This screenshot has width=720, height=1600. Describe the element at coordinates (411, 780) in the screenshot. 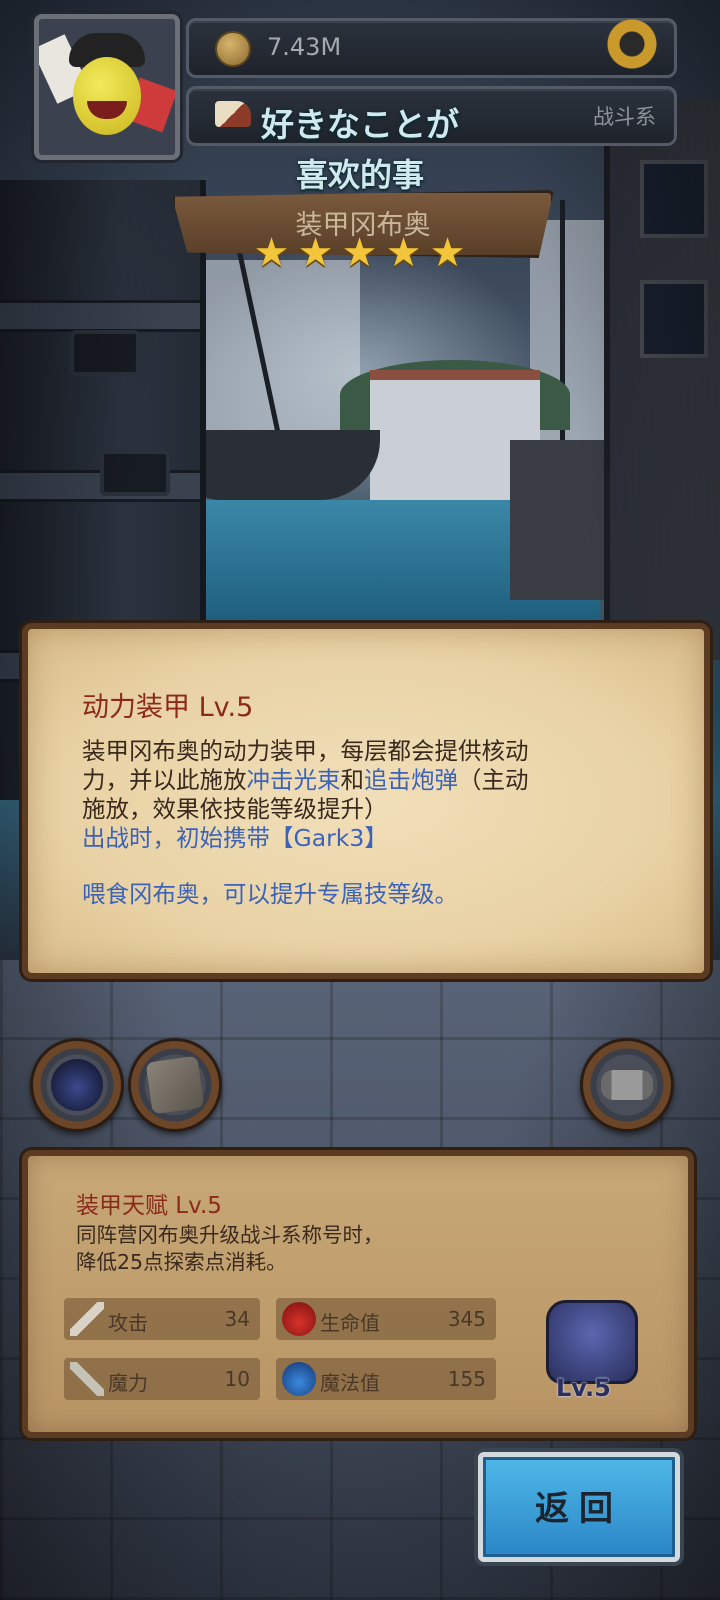

I see `skill-keyword-shell: 追击炮弹` at that location.